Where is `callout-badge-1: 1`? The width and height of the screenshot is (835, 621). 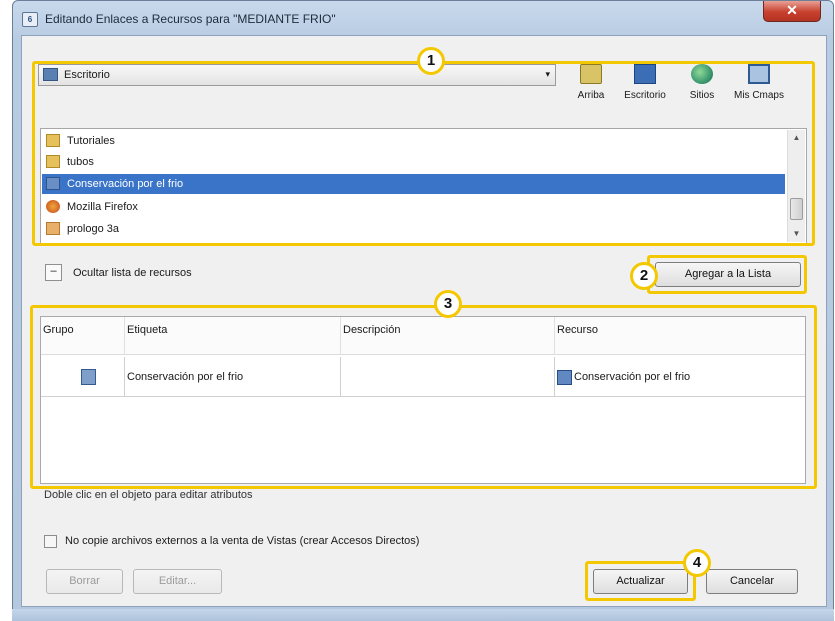
callout-badge-1: 1 is located at coordinates (431, 61).